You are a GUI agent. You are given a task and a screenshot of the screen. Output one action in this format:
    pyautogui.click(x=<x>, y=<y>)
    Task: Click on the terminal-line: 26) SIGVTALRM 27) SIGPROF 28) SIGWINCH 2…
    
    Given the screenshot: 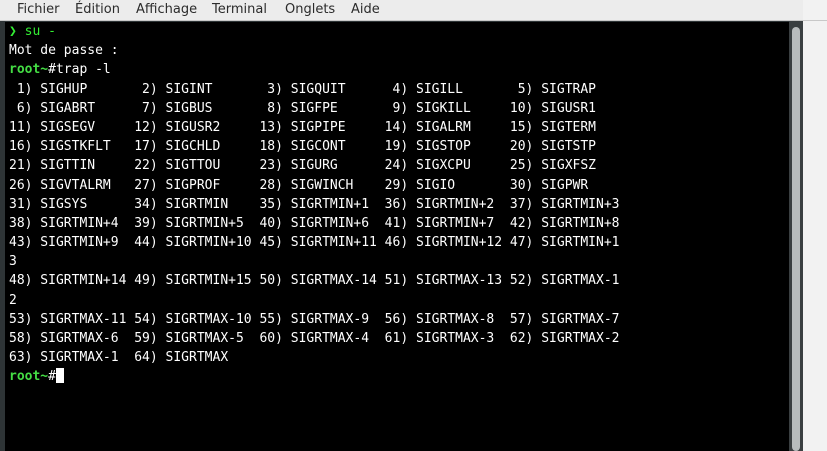 What is the action you would take?
    pyautogui.click(x=314, y=185)
    